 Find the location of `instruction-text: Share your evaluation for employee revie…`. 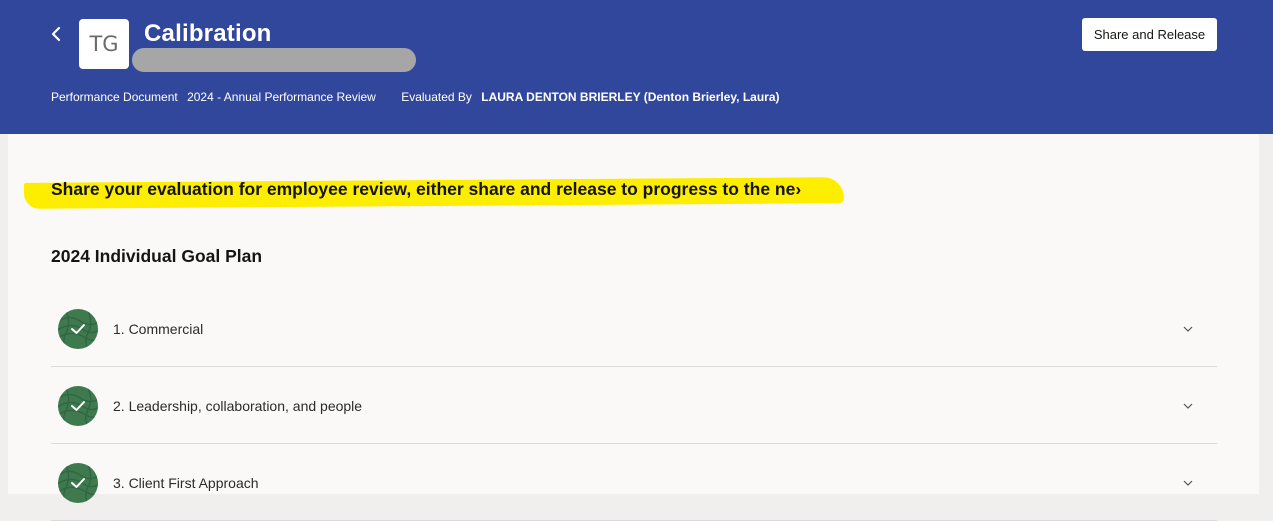

instruction-text: Share your evaluation for employee revie… is located at coordinates (426, 189).